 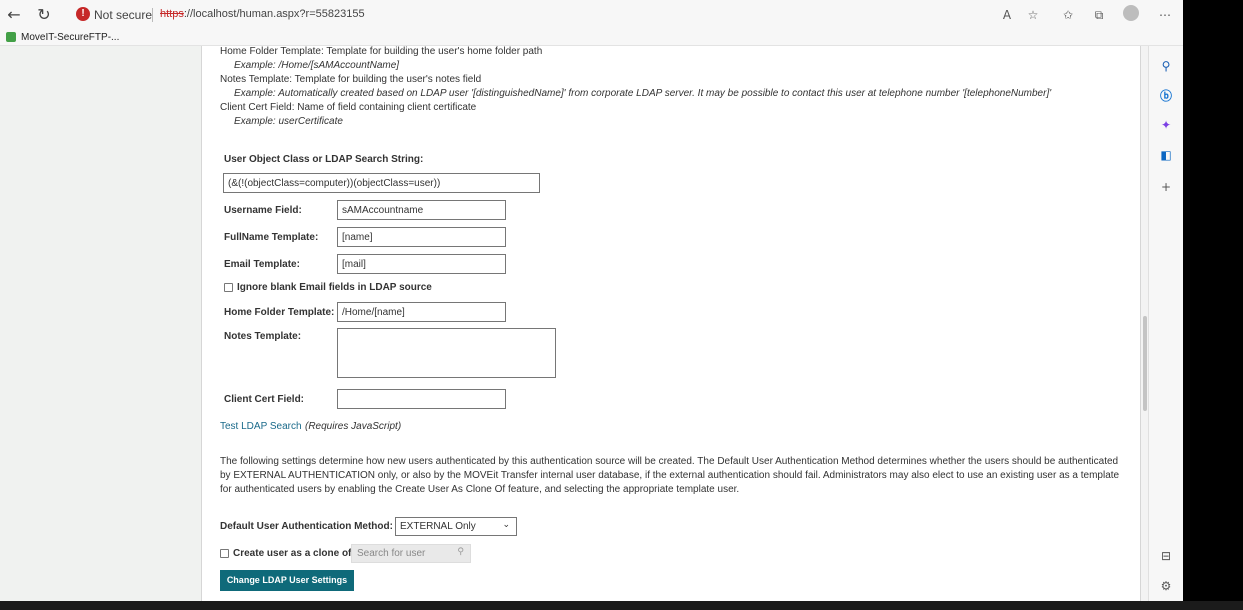 What do you see at coordinates (224, 553) in the screenshot?
I see `clone-user-checkbox` at bounding box center [224, 553].